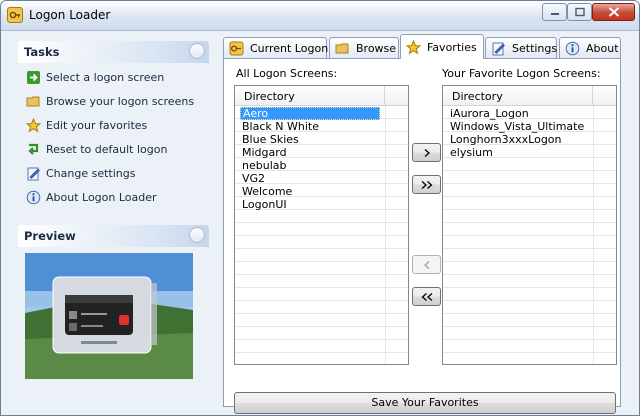 The width and height of the screenshot is (640, 416). I want to click on double-chevron-left-icon, so click(426, 296).